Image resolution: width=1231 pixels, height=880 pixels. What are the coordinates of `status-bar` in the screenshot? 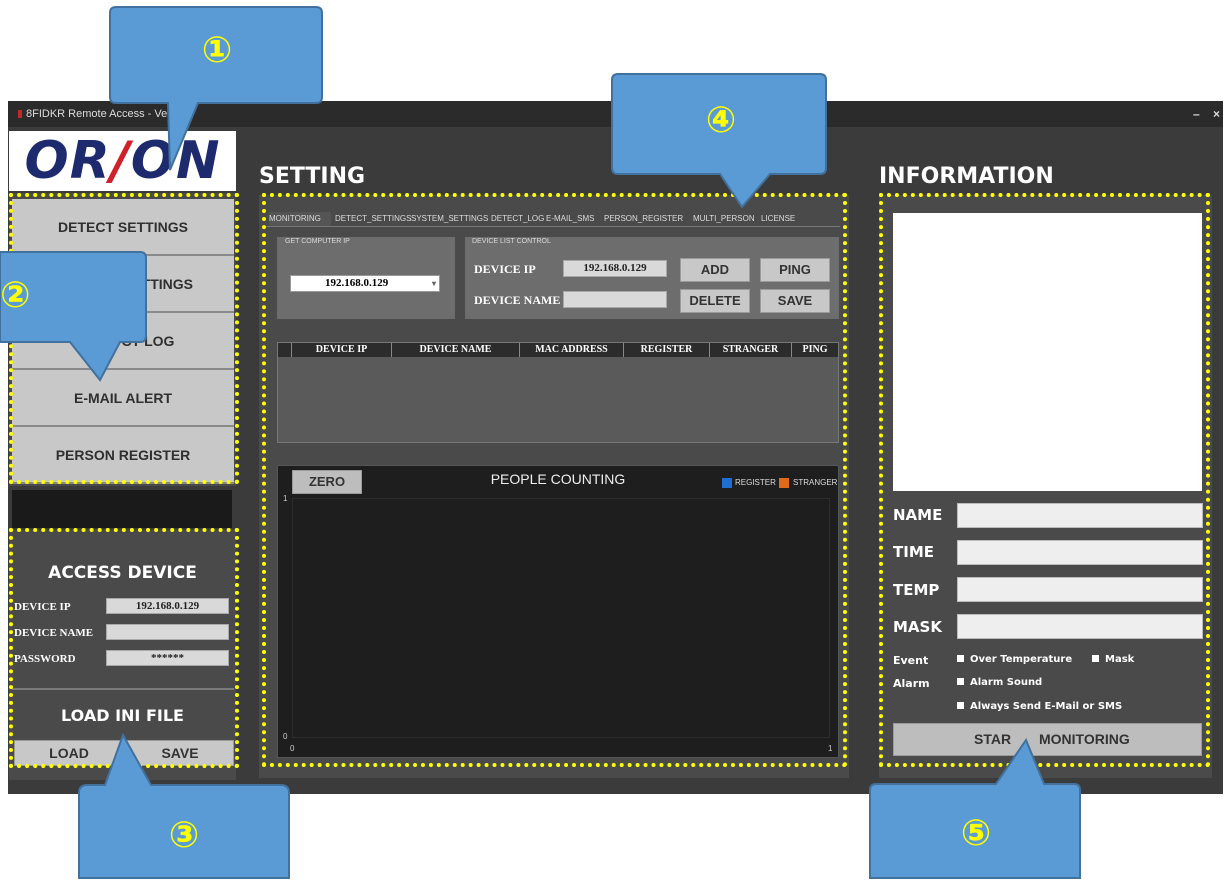 It's located at (122, 509).